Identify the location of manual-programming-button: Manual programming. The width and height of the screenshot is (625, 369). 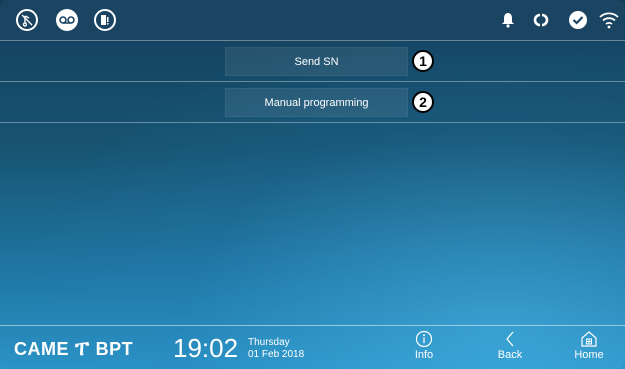
(316, 102).